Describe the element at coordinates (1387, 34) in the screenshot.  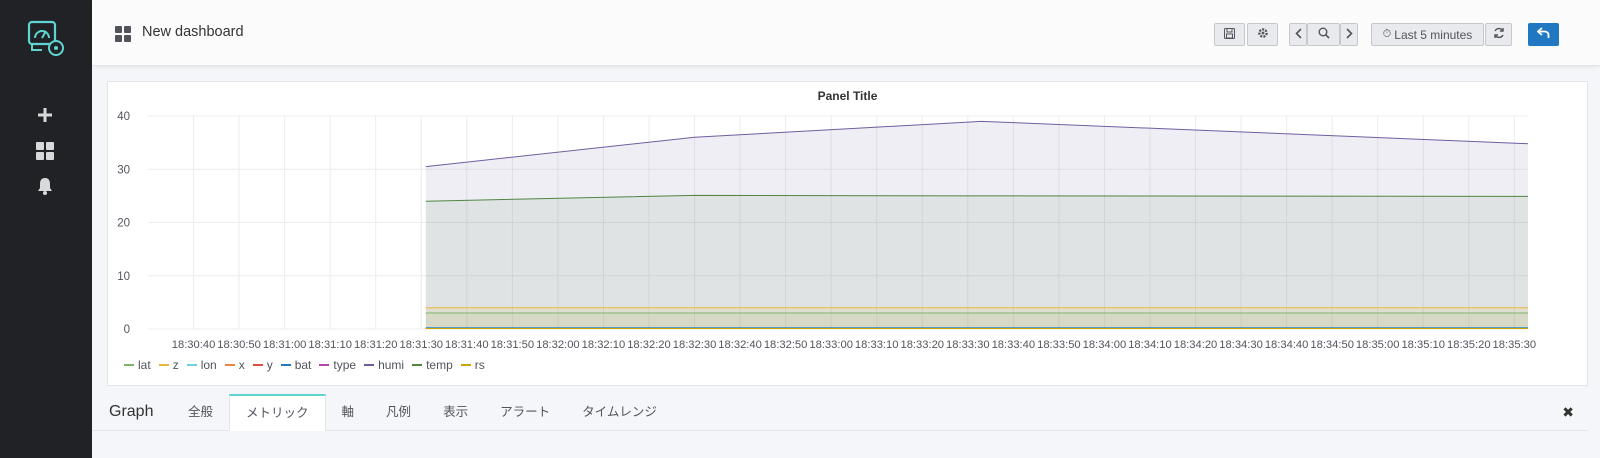
I see `clock-icon: ⏱` at that location.